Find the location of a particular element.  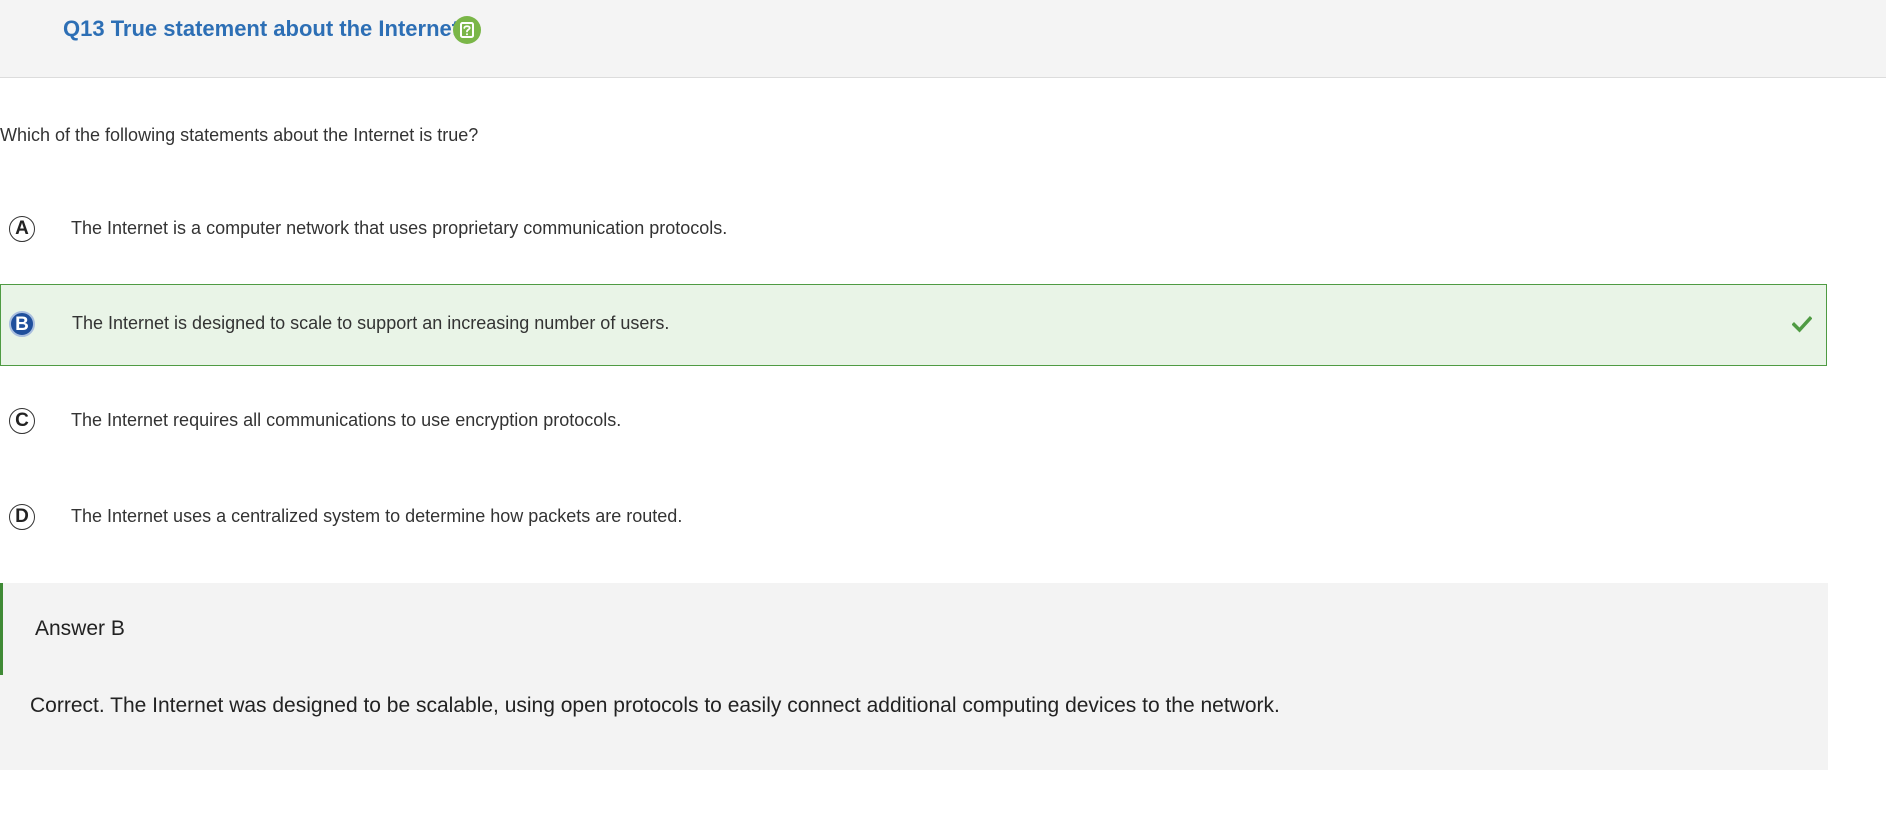

option-letter-a: A is located at coordinates (22, 229).